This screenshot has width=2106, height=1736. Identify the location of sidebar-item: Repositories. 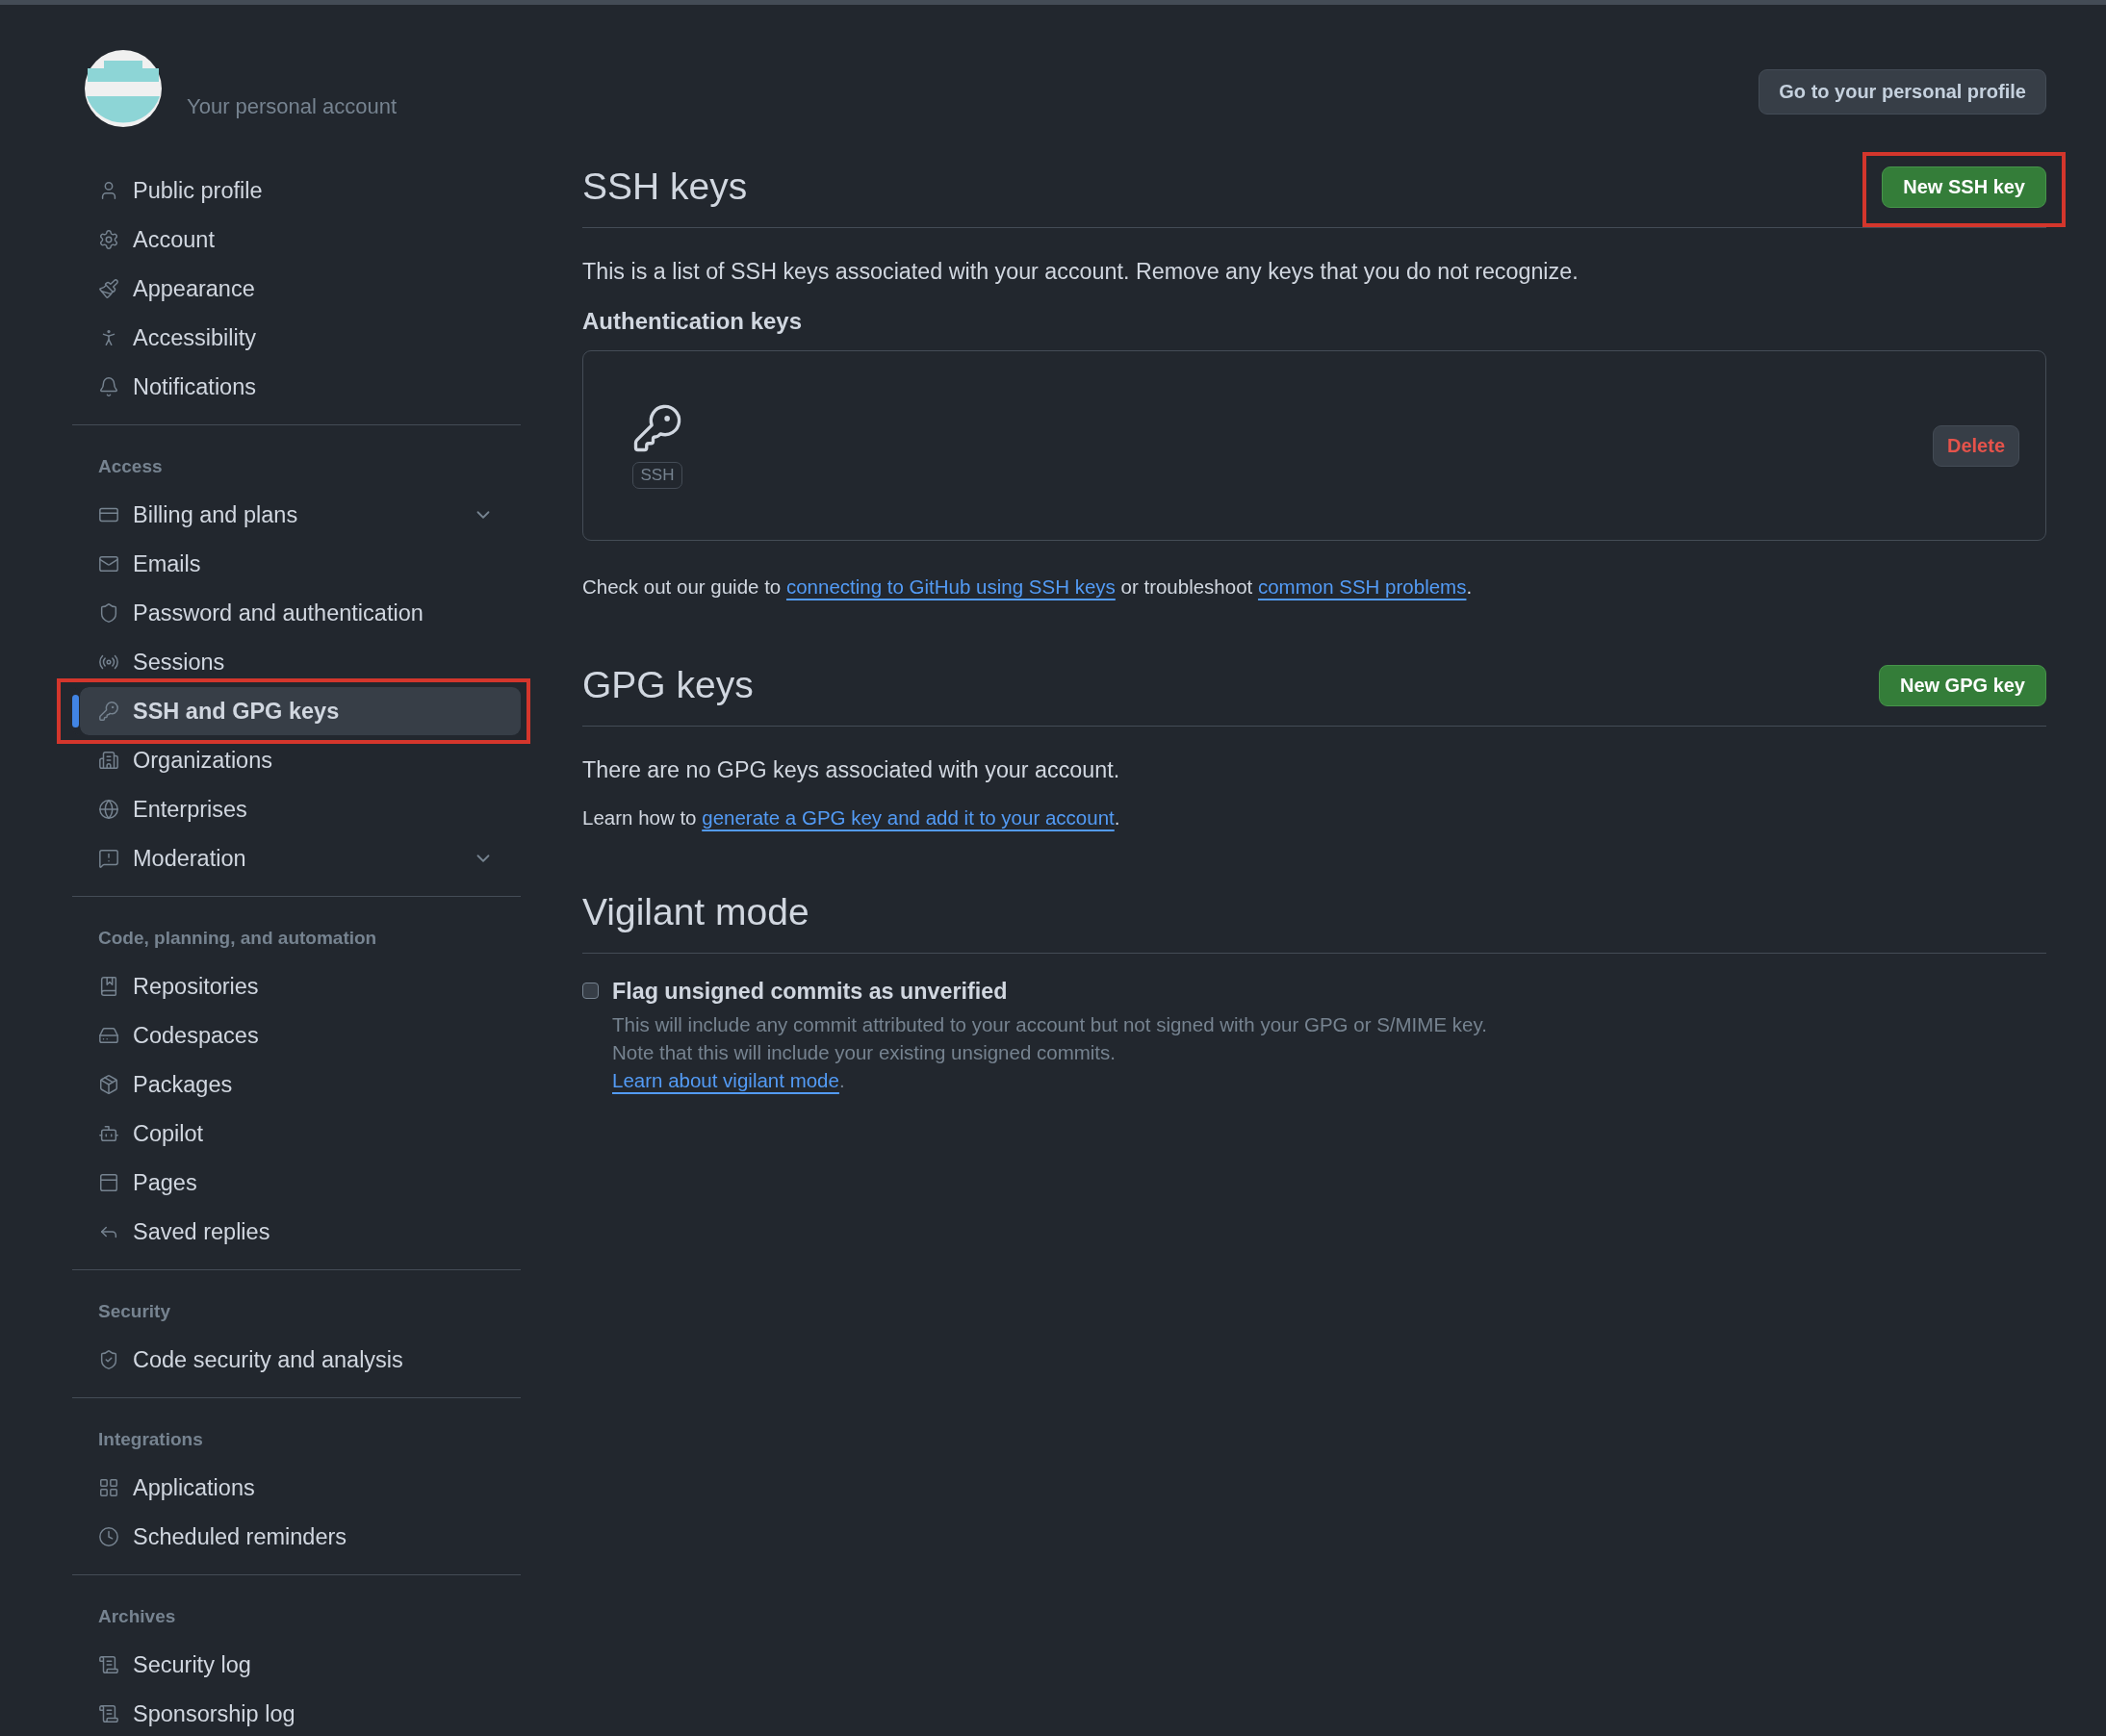
(296, 986).